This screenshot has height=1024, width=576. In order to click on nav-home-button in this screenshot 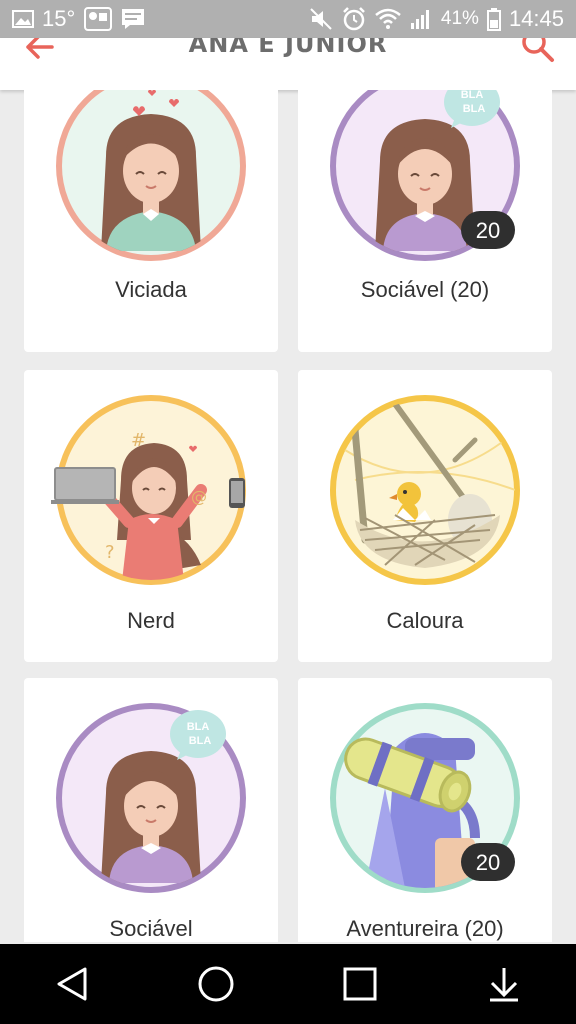, I will do `click(216, 984)`.